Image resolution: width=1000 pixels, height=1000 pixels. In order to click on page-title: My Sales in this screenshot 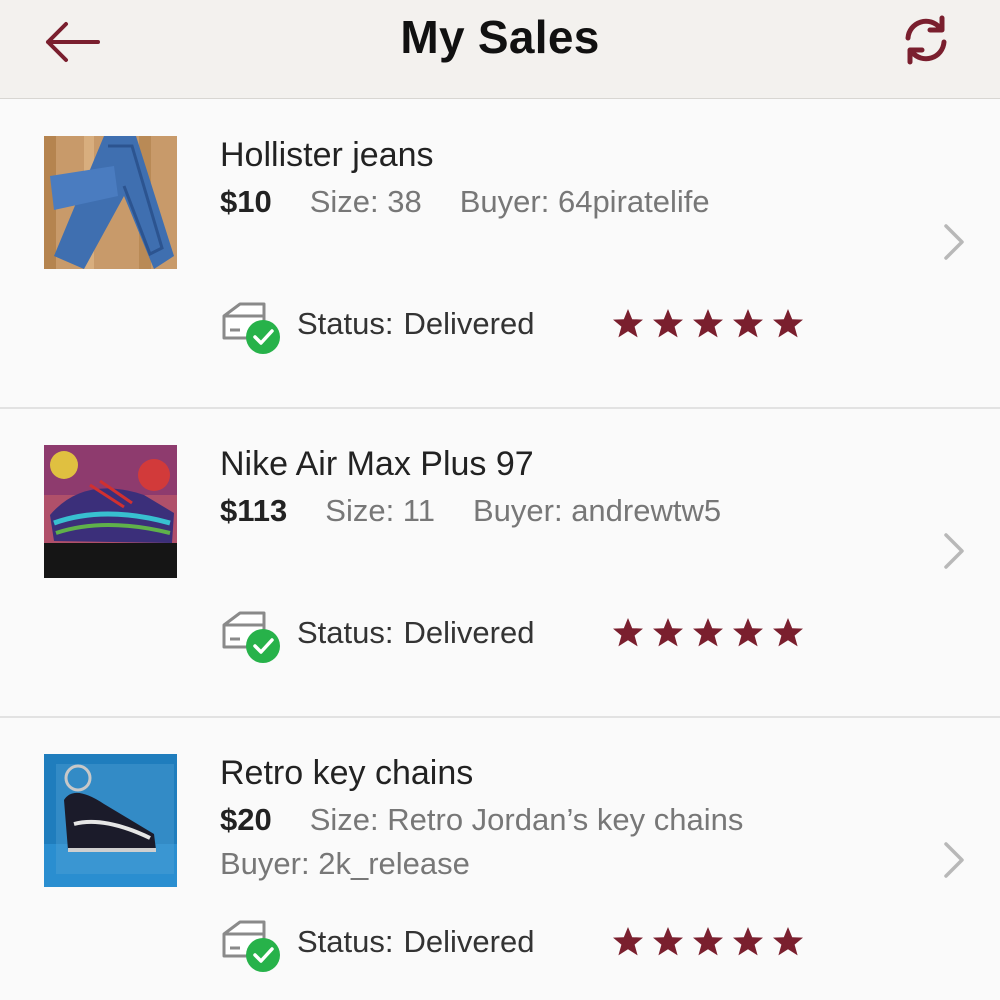, I will do `click(500, 37)`.